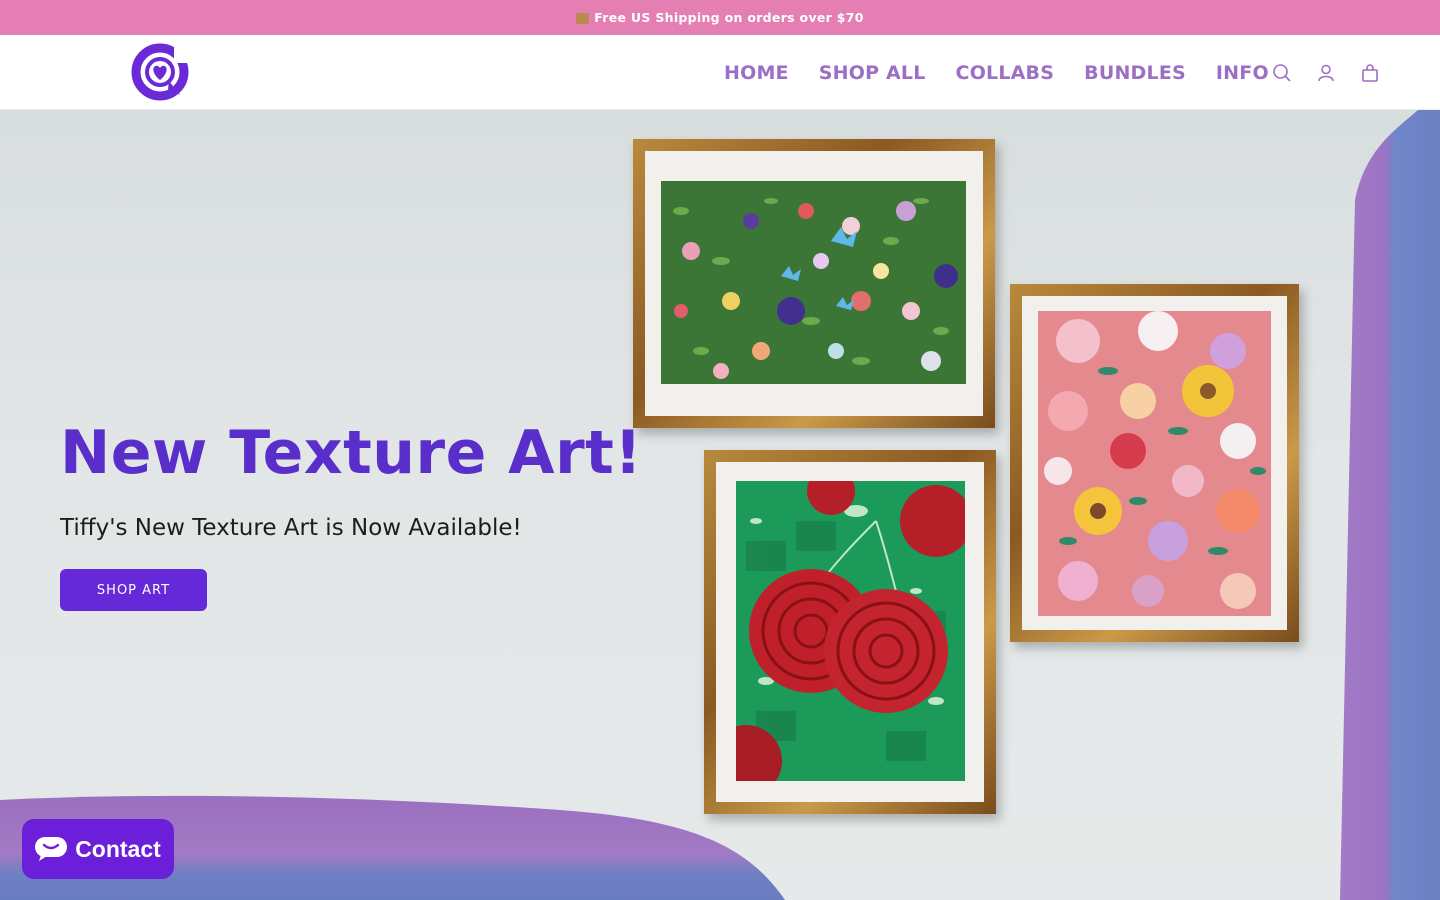  Describe the element at coordinates (1282, 73) in the screenshot. I see `search-icon` at that location.